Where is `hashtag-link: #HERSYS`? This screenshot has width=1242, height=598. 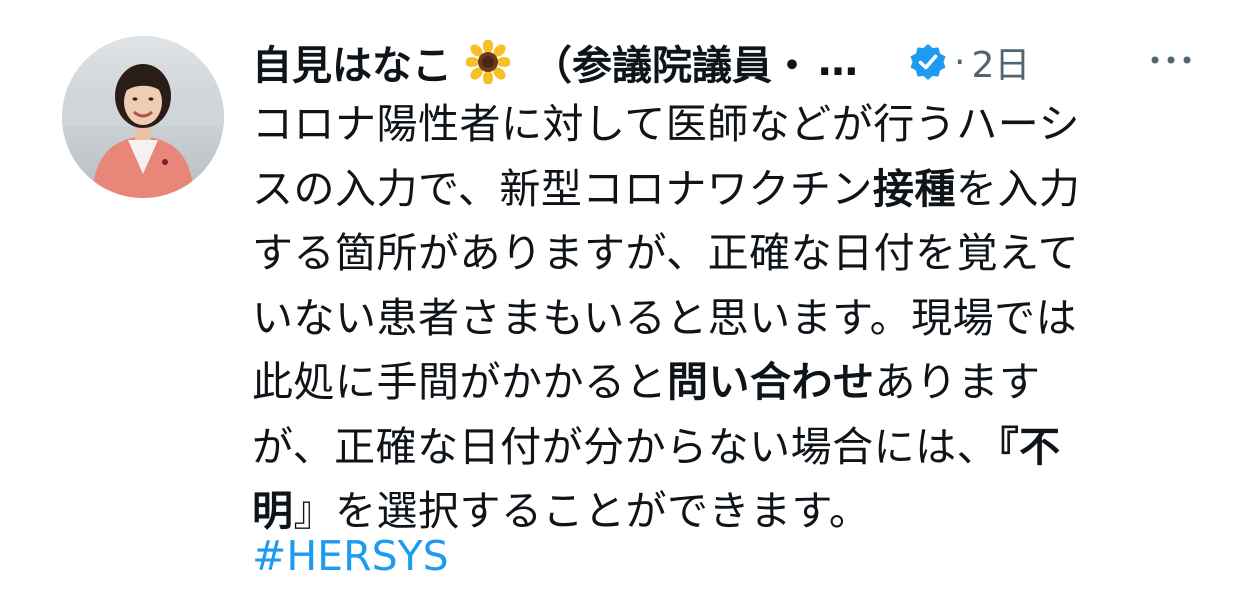
hashtag-link: #HERSYS is located at coordinates (350, 556).